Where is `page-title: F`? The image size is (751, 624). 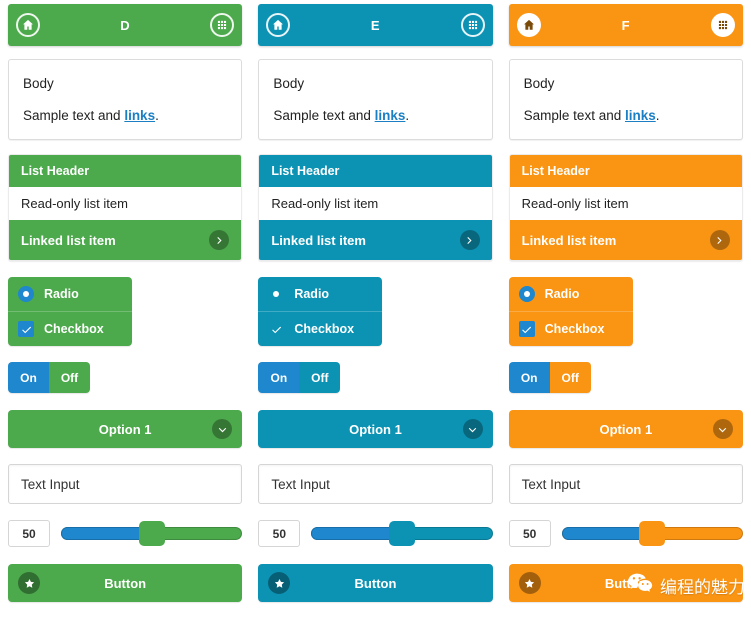 page-title: F is located at coordinates (626, 25).